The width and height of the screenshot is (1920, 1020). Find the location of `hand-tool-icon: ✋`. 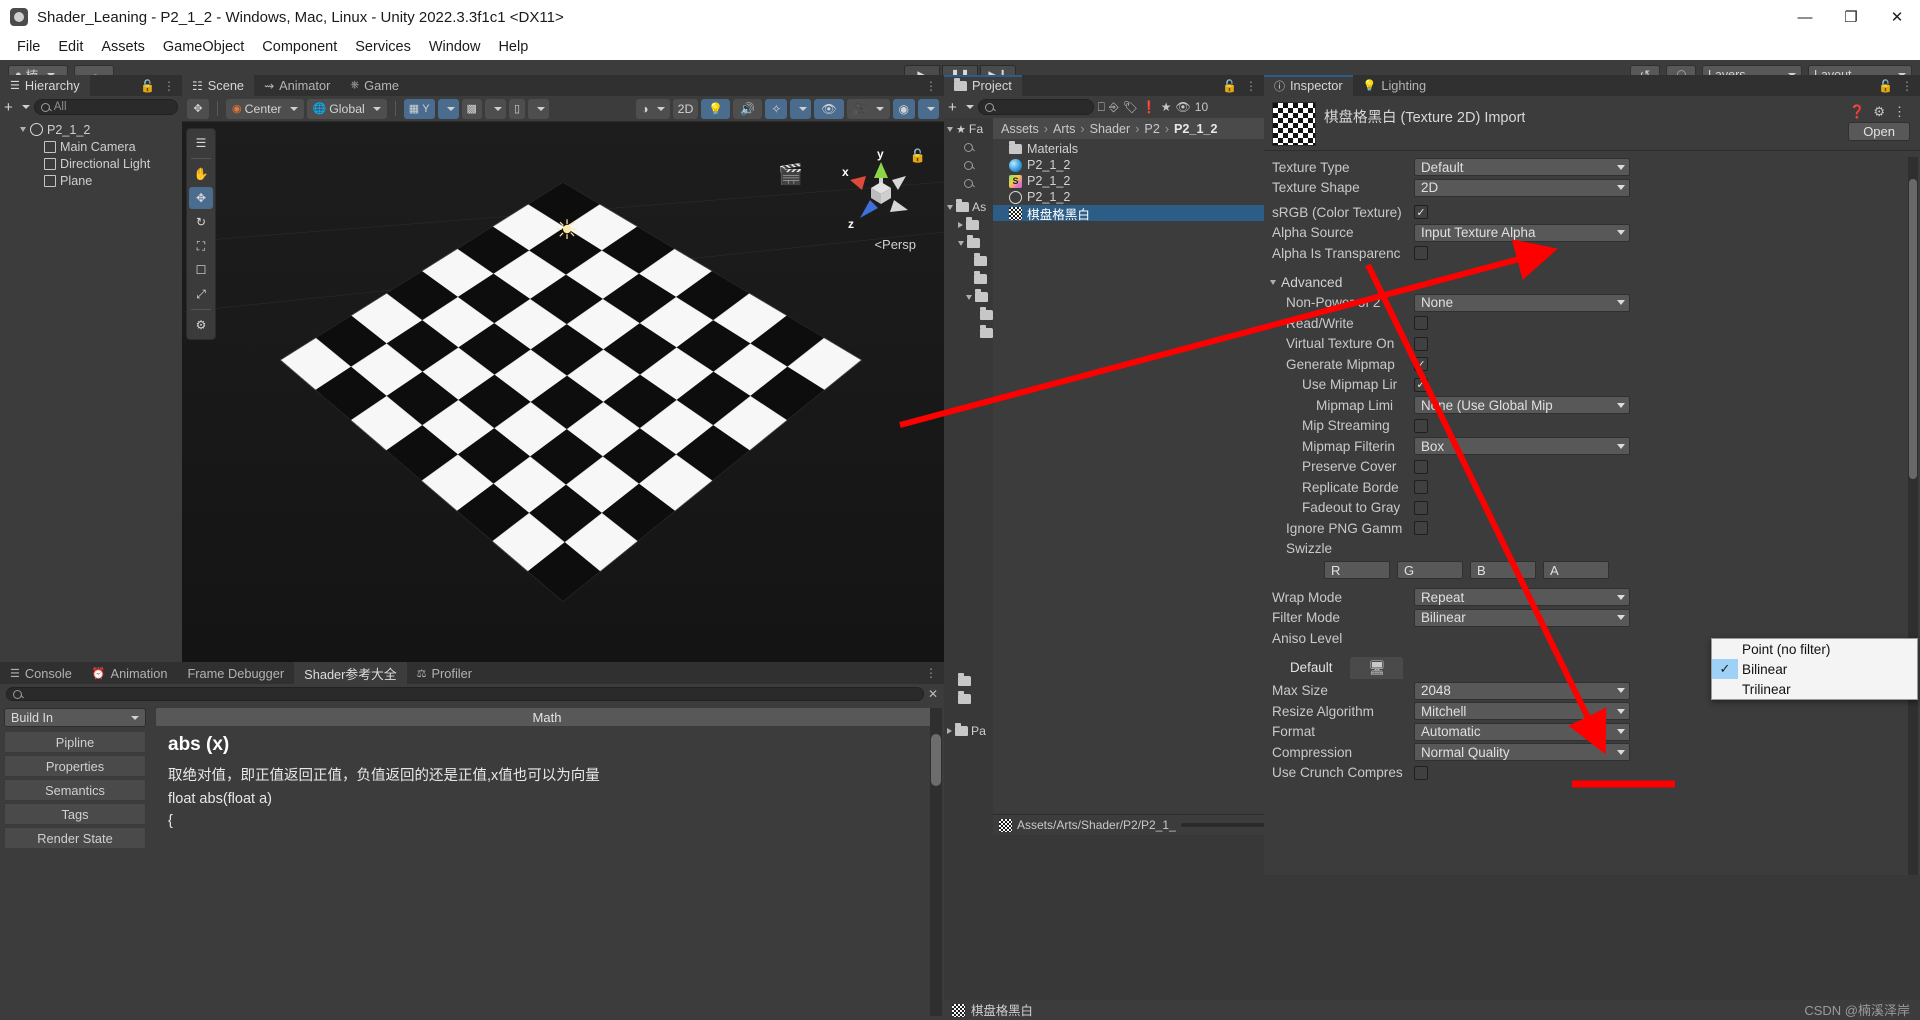

hand-tool-icon: ✋ is located at coordinates (201, 174).